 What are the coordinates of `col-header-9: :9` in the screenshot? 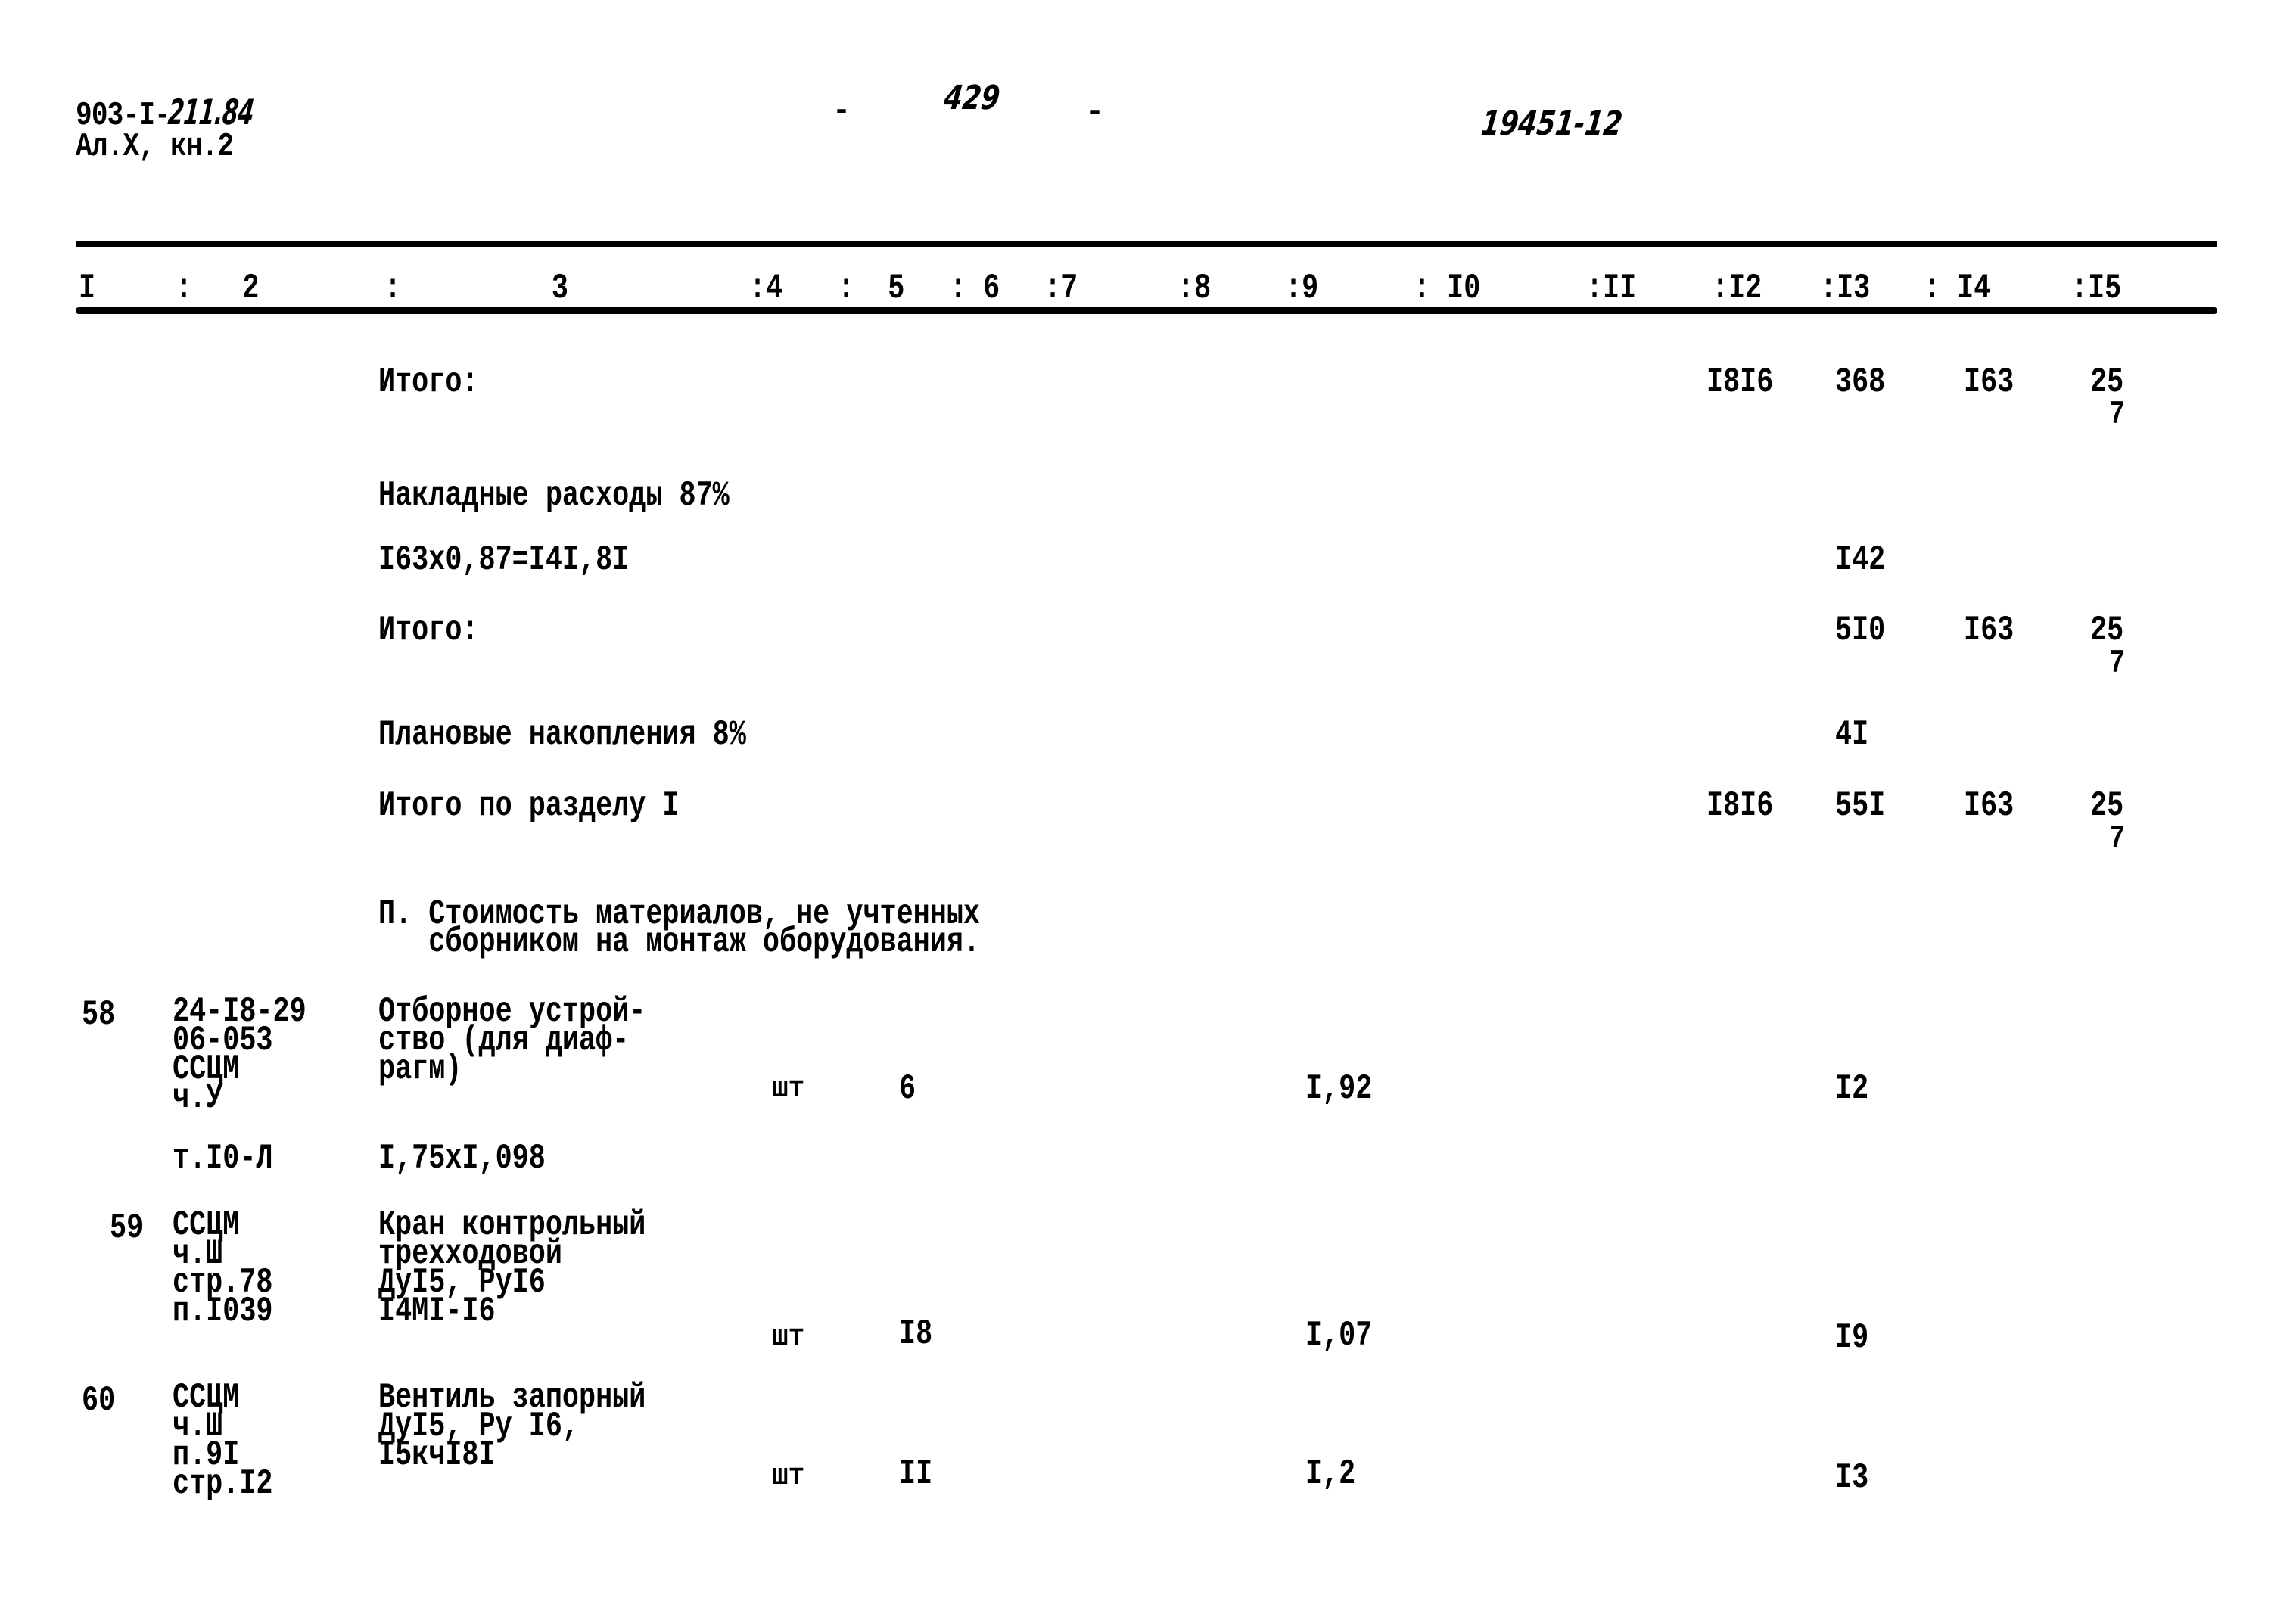 It's located at (1302, 288).